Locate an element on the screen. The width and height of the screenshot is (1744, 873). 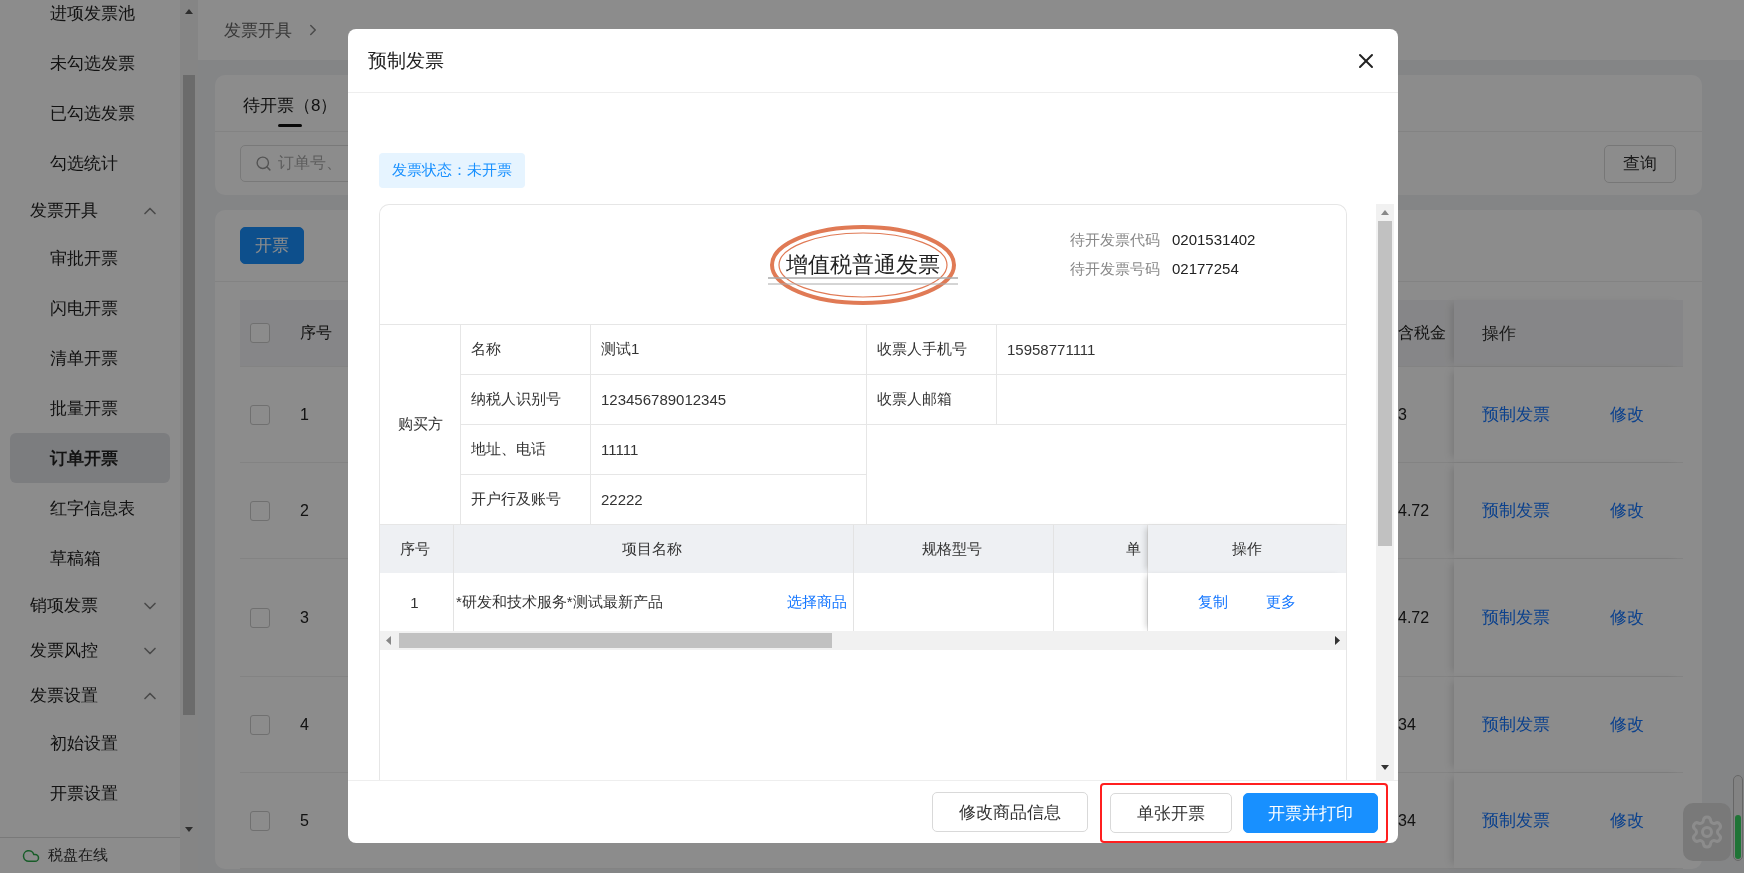
primary-button: 开票并打印 is located at coordinates (1310, 813).